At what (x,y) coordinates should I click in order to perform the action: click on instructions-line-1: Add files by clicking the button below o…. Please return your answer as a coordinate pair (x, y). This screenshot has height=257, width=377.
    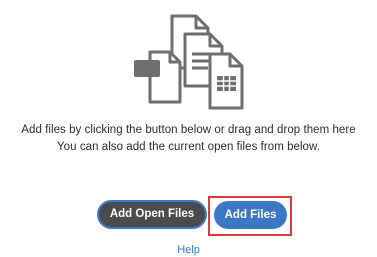
    Looking at the image, I should click on (188, 130).